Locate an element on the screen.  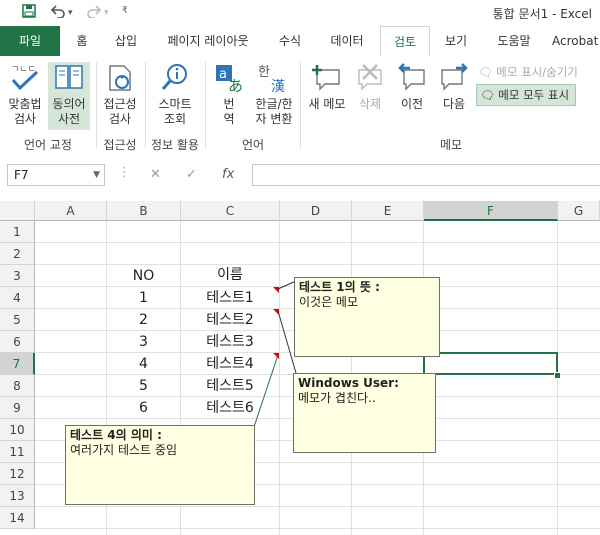
next-comment-button: 다음 is located at coordinates (454, 87).